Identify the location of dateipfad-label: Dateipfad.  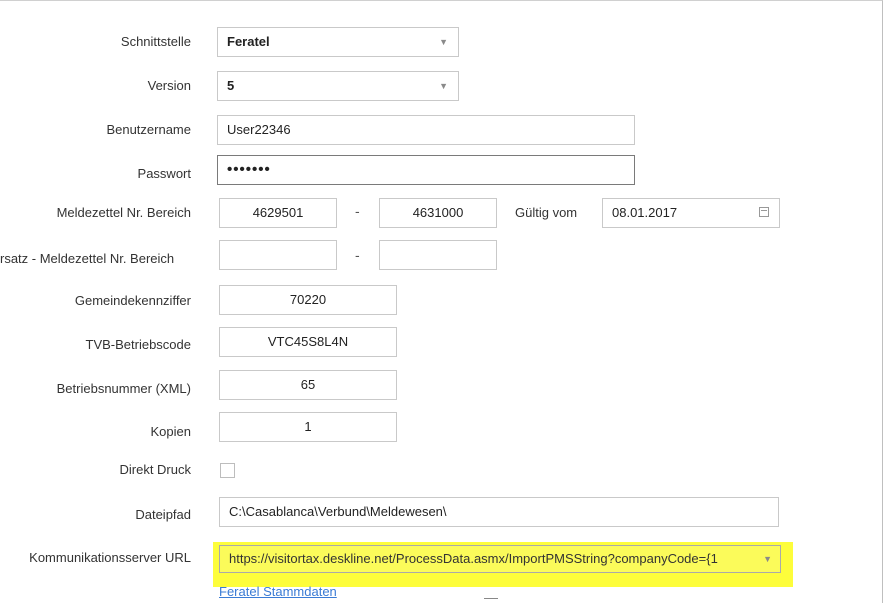
(163, 514).